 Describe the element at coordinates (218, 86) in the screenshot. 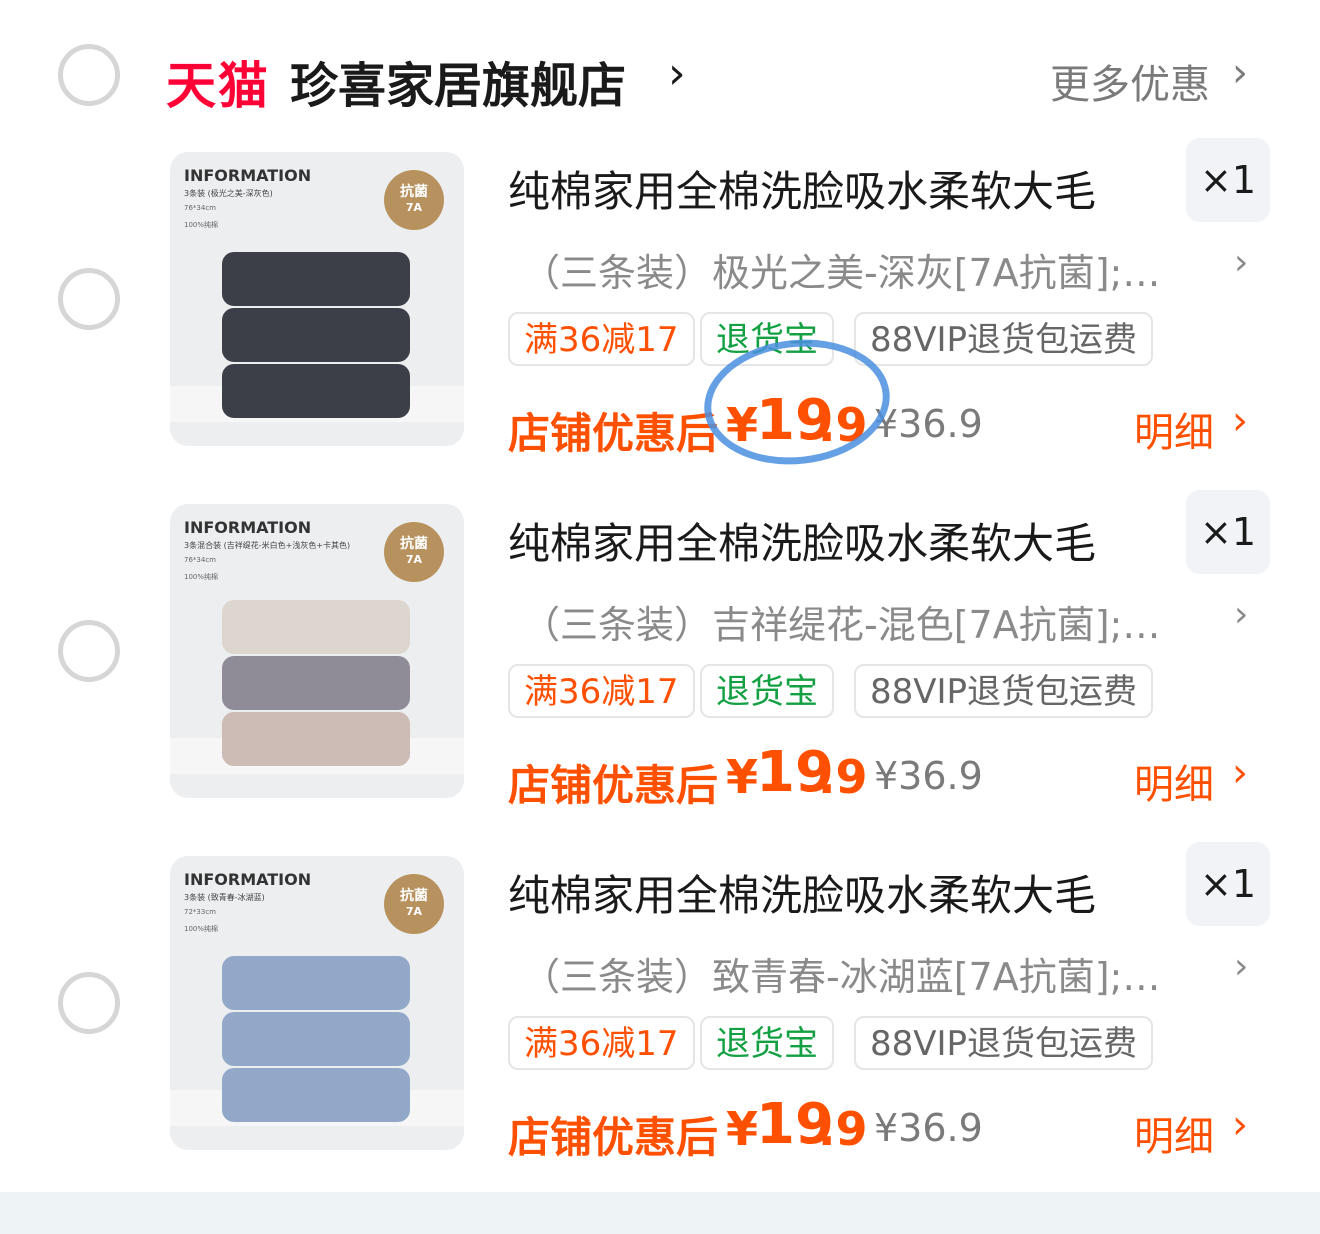

I see `tmall-logo: 天猫` at that location.